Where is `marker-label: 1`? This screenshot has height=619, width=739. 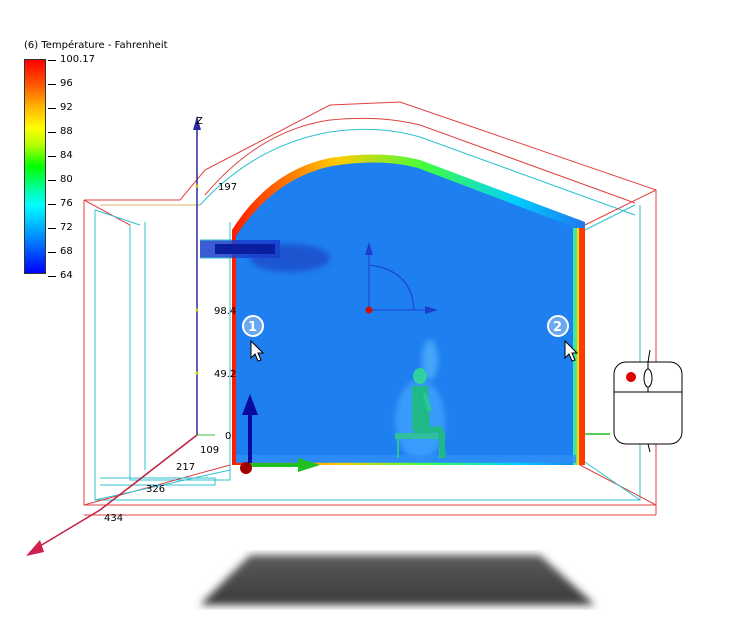 marker-label: 1 is located at coordinates (252, 327).